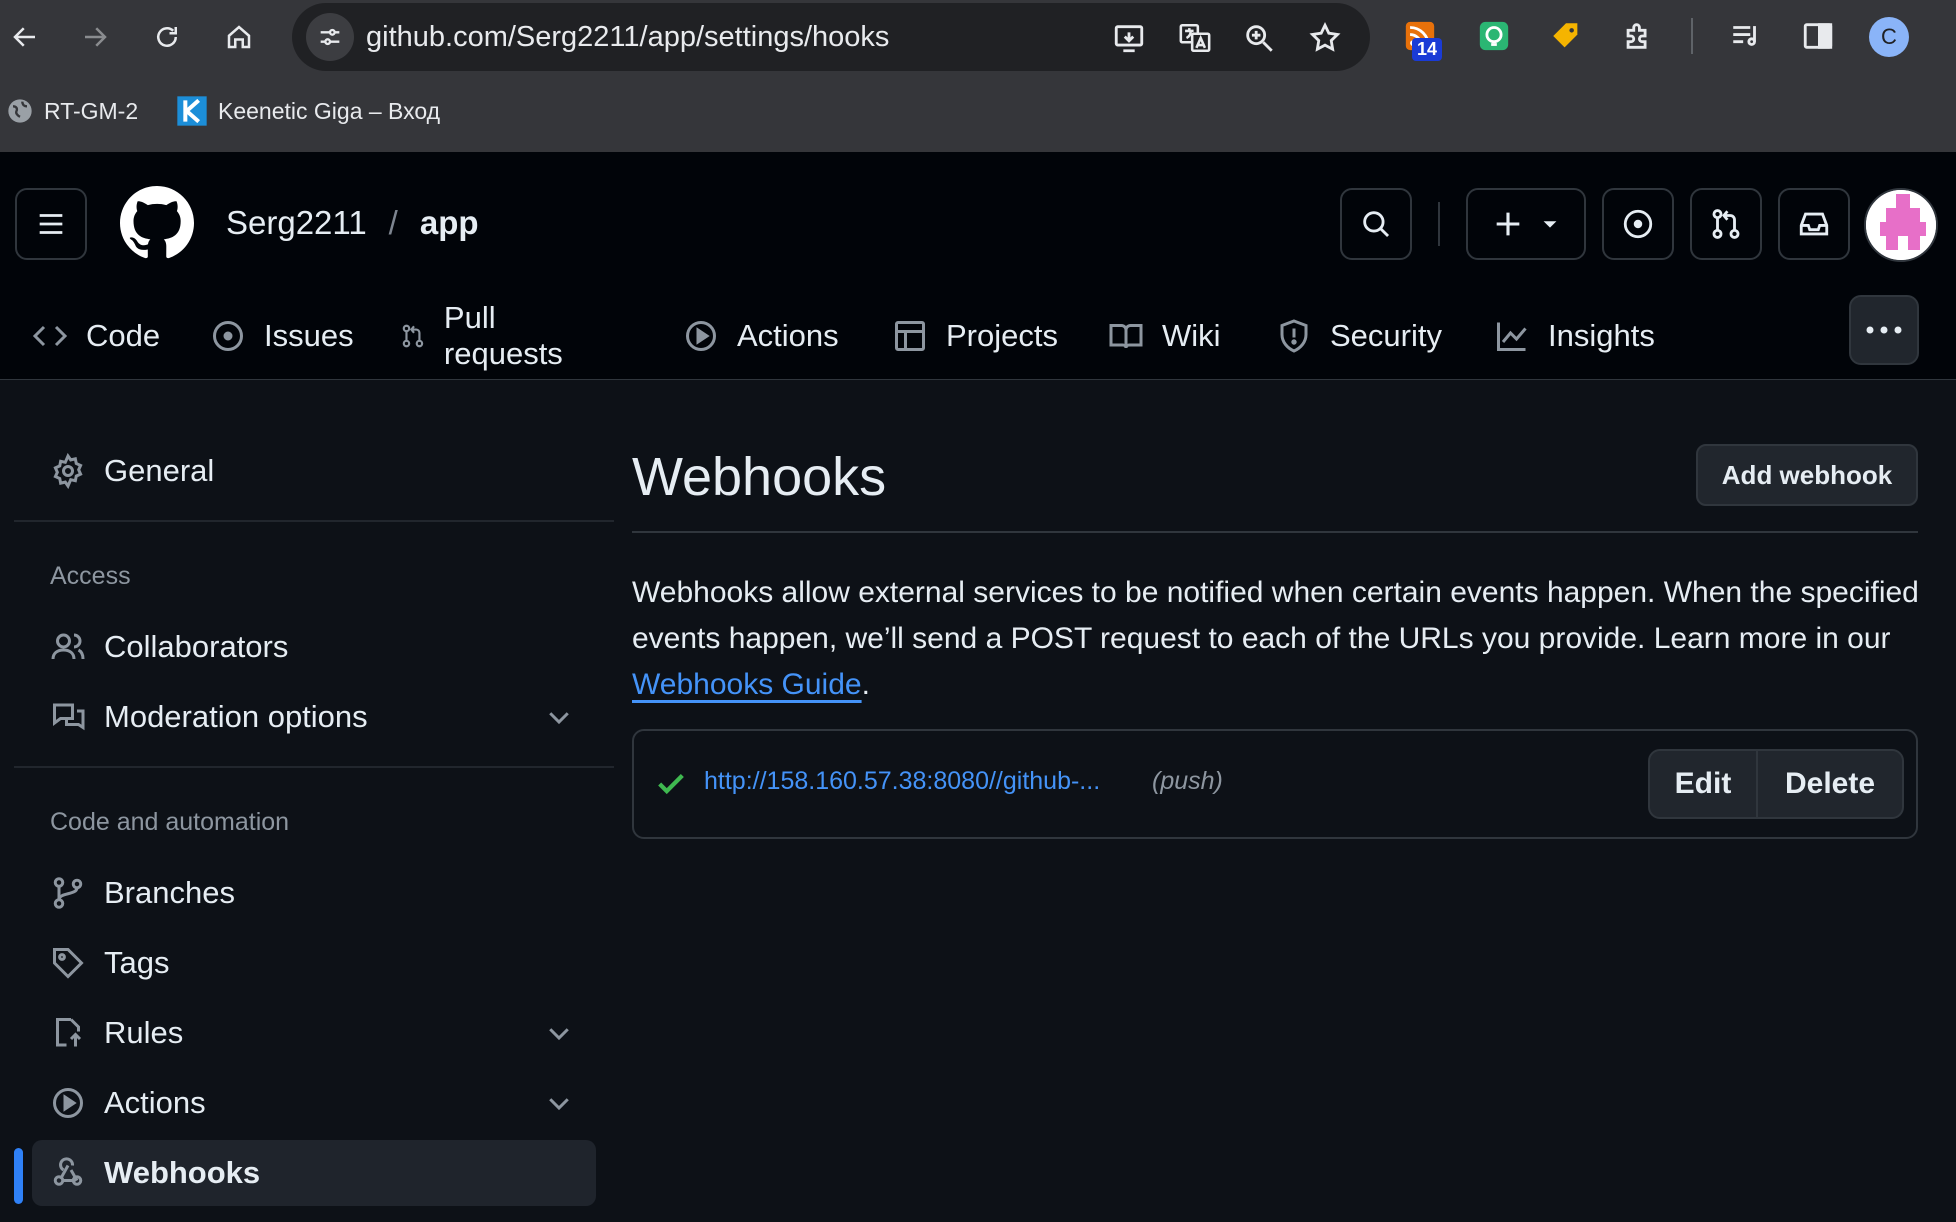  Describe the element at coordinates (1601, 335) in the screenshot. I see `tab-label: Insights` at that location.